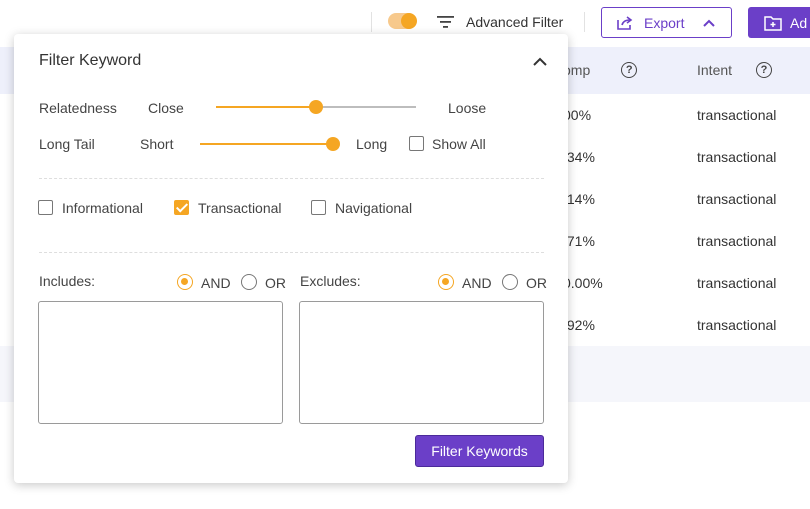 Image resolution: width=810 pixels, height=509 pixels. What do you see at coordinates (467, 108) in the screenshot?
I see `relatedness-max-label: Loose` at bounding box center [467, 108].